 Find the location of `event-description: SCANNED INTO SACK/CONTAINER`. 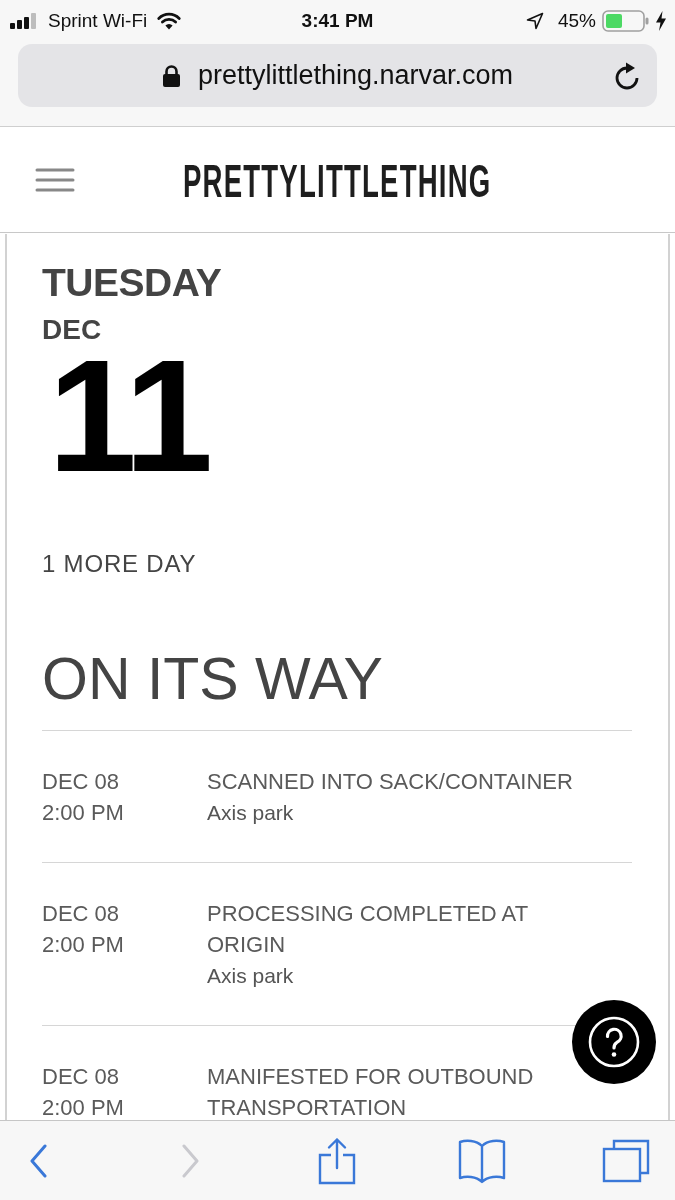

event-description: SCANNED INTO SACK/CONTAINER is located at coordinates (390, 782).